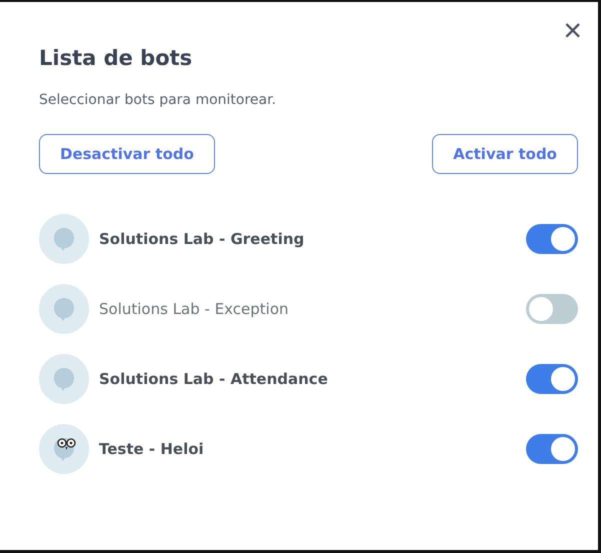 This screenshot has height=553, width=601. What do you see at coordinates (127, 154) in the screenshot?
I see `deactivate-all-button: Desactivar todo` at bounding box center [127, 154].